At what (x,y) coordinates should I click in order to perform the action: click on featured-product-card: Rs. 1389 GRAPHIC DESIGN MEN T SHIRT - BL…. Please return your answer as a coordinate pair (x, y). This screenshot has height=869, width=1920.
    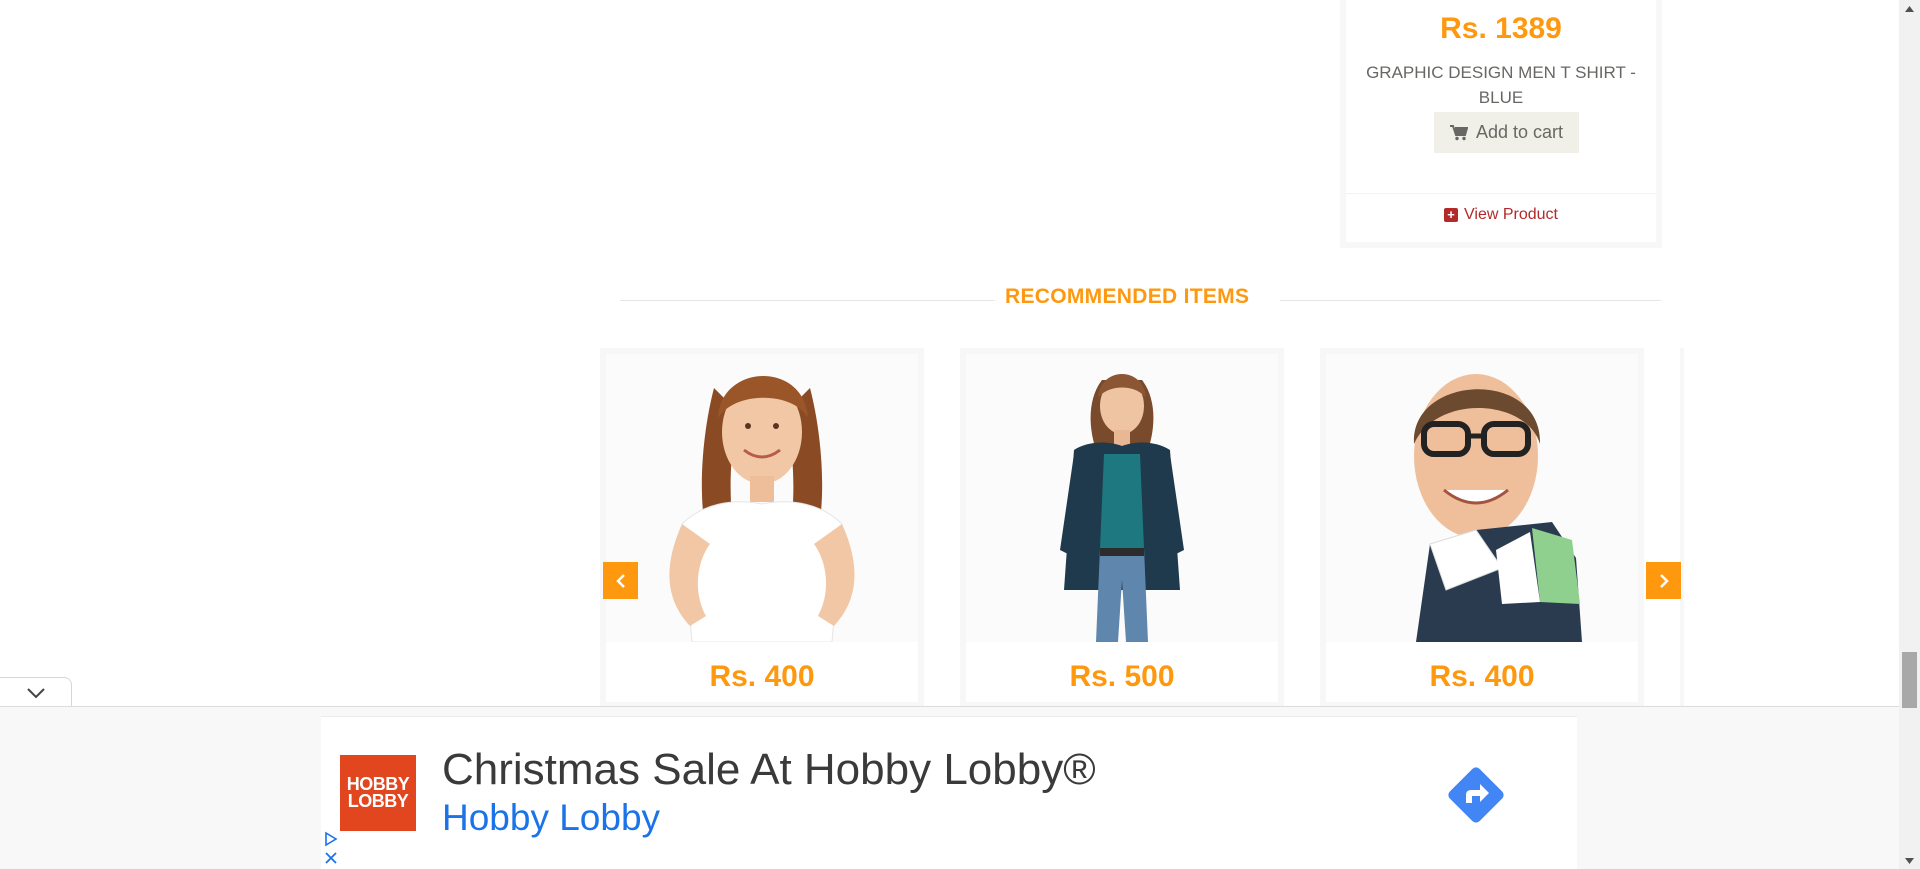
    Looking at the image, I should click on (1501, 124).